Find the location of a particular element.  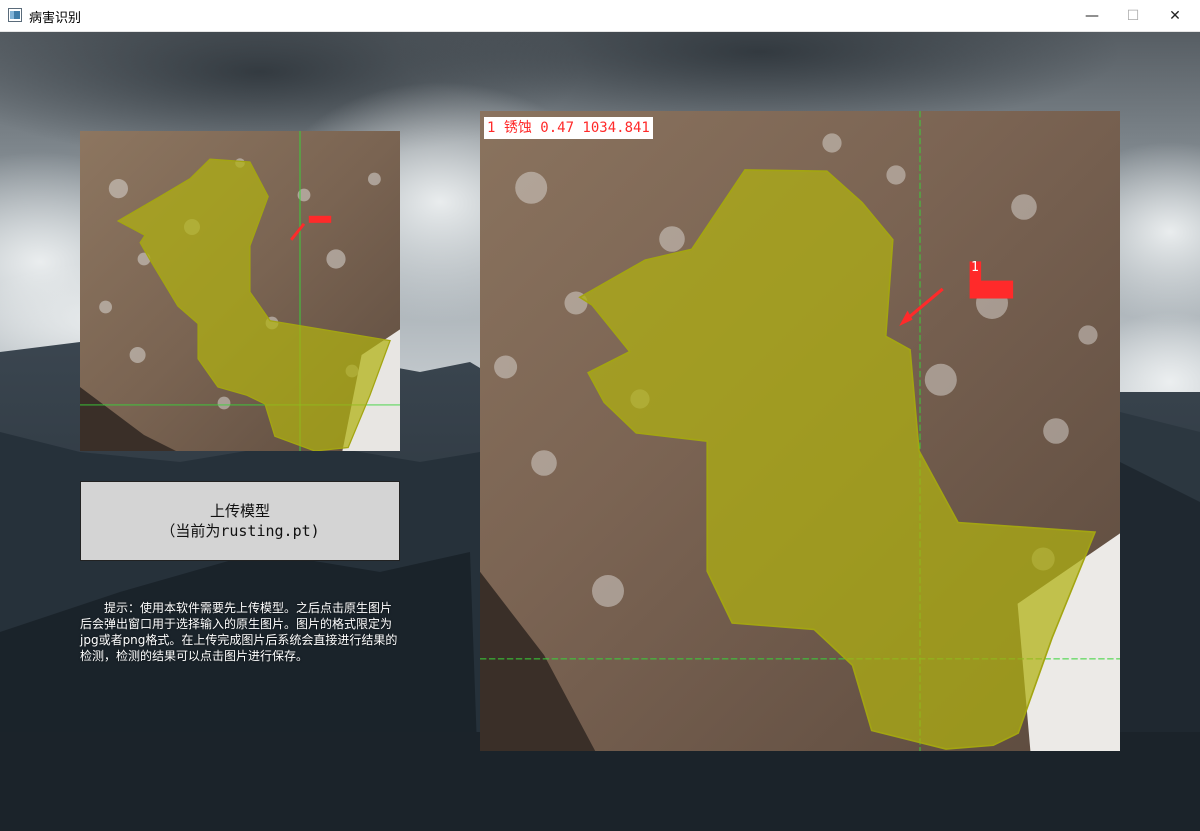

minimize-button: — is located at coordinates (1092, 15).